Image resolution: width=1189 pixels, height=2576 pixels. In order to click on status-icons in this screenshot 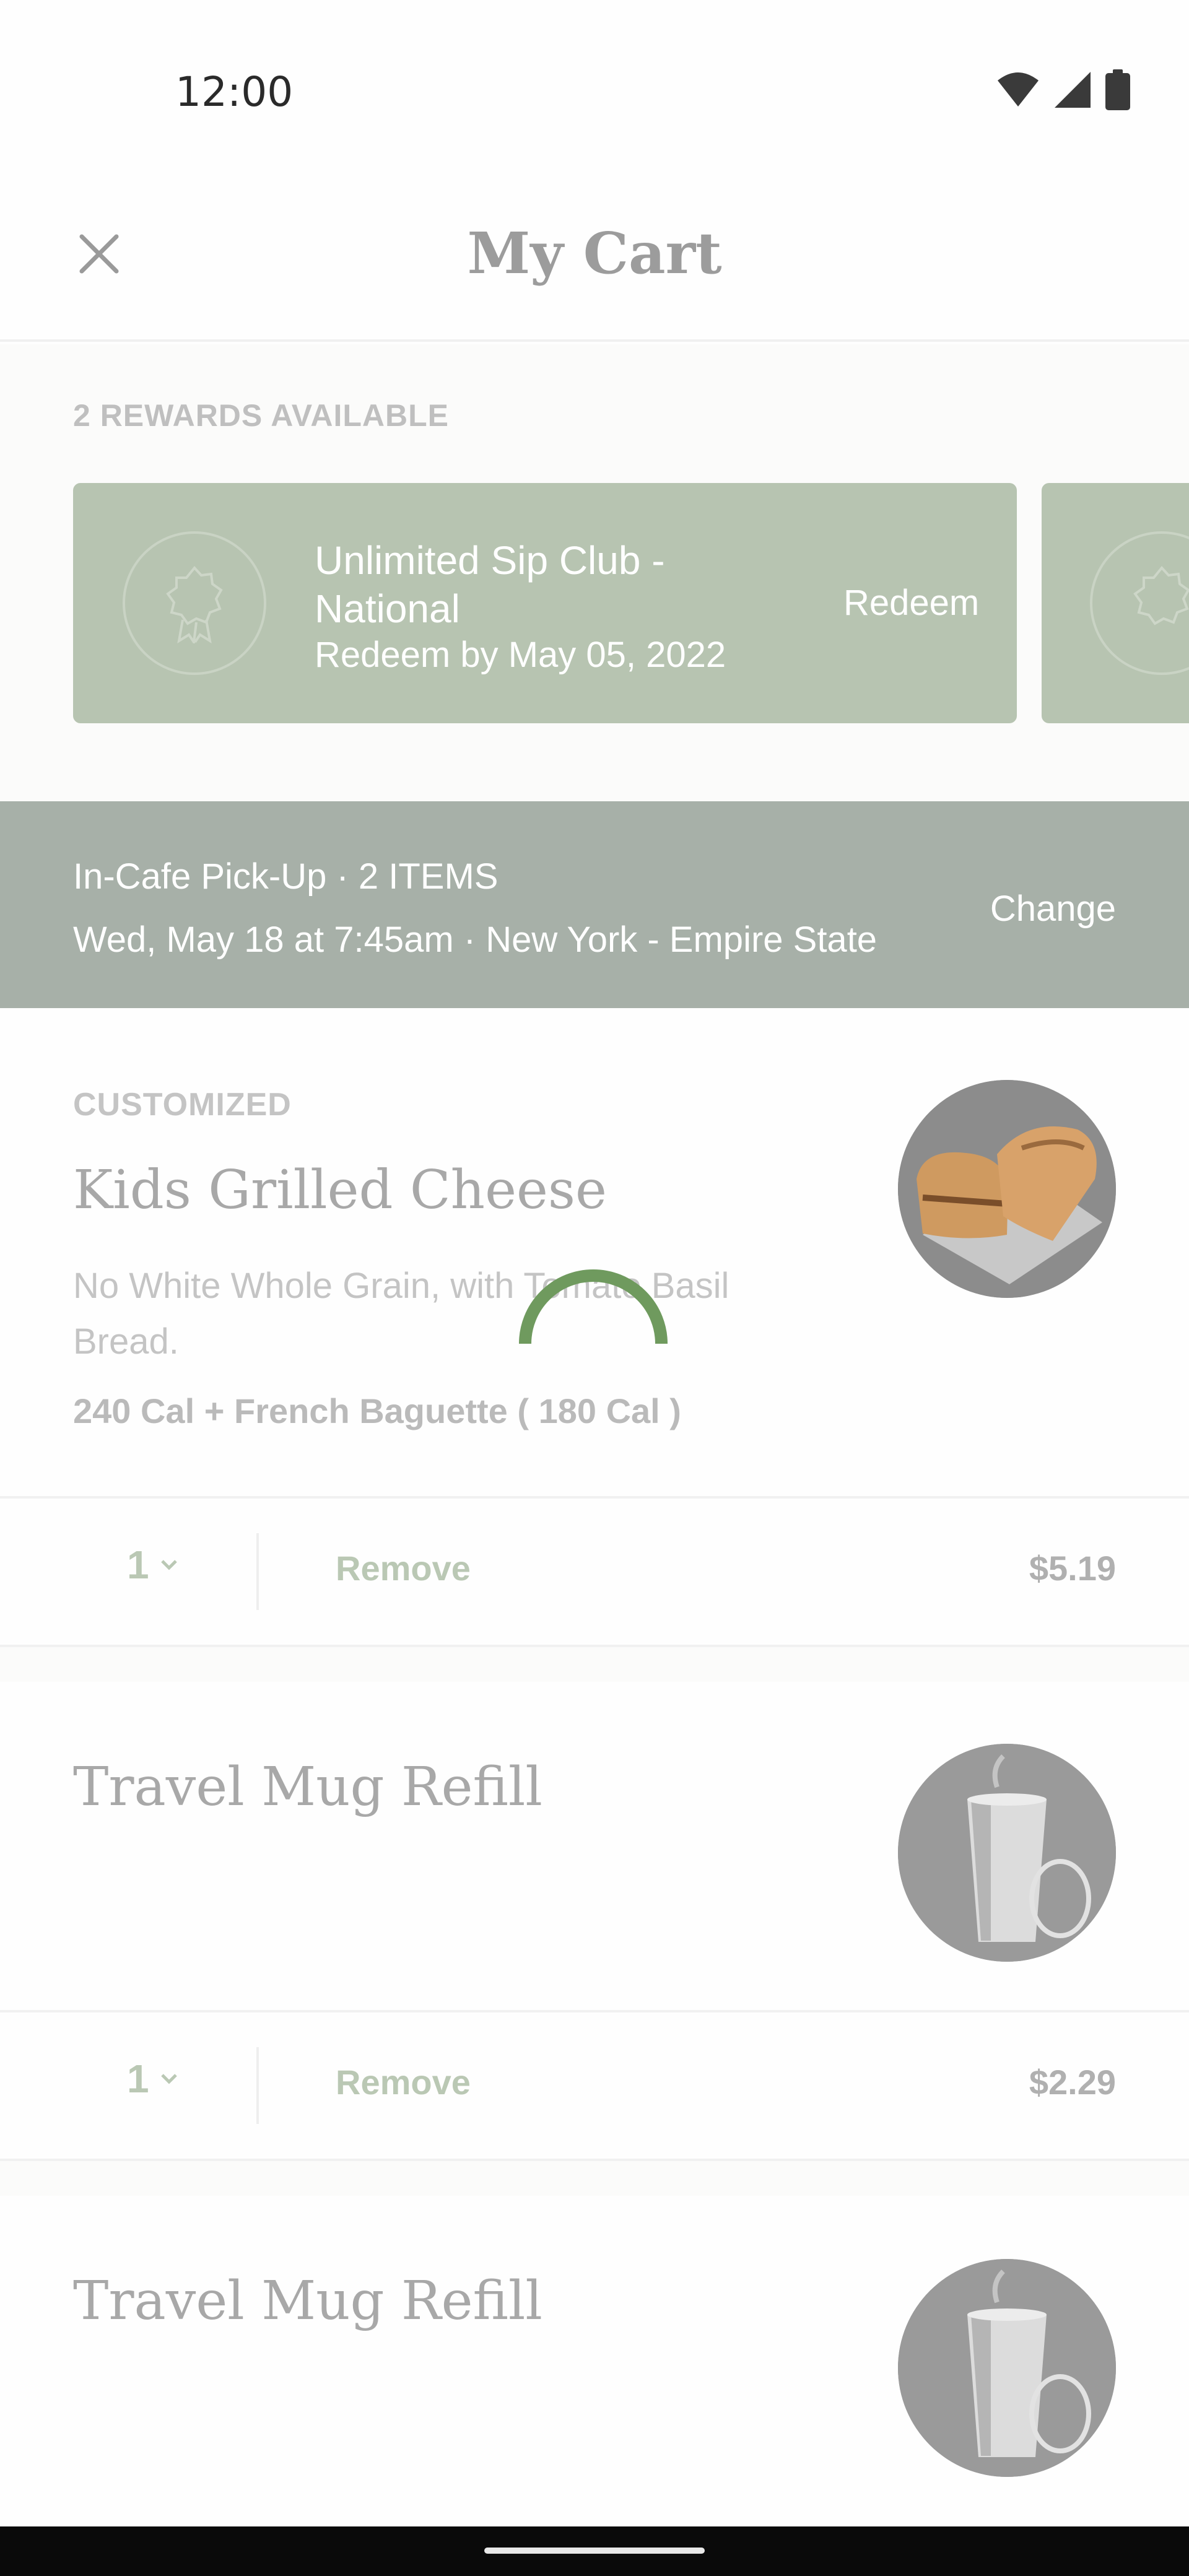, I will do `click(1063, 89)`.